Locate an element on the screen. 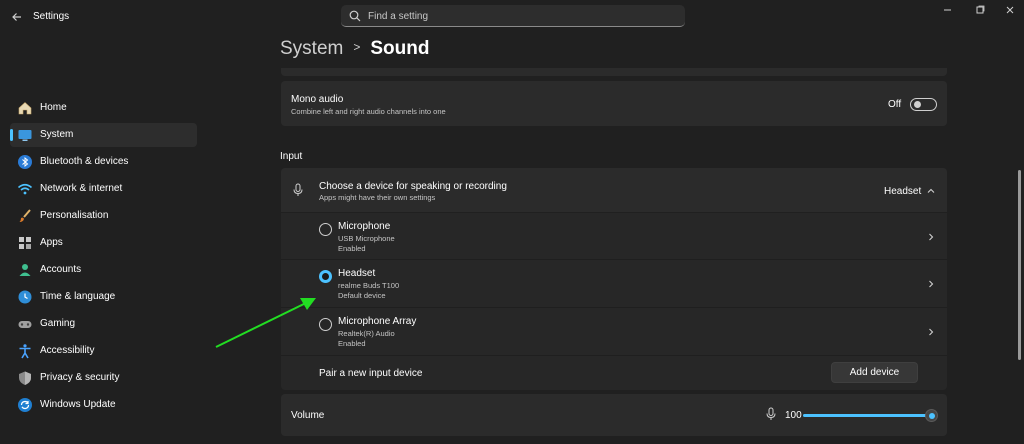  previous-setting-card is located at coordinates (614, 72).